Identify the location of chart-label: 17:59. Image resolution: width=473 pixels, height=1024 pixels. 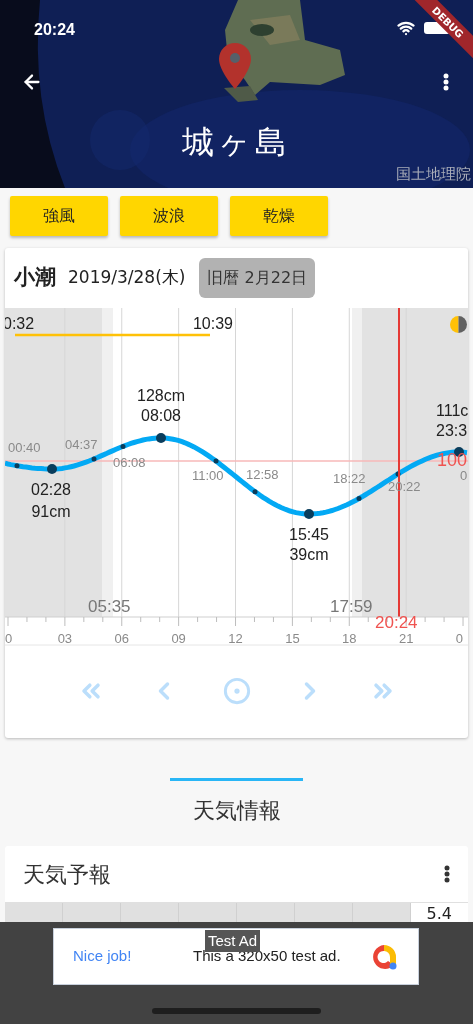
(351, 607).